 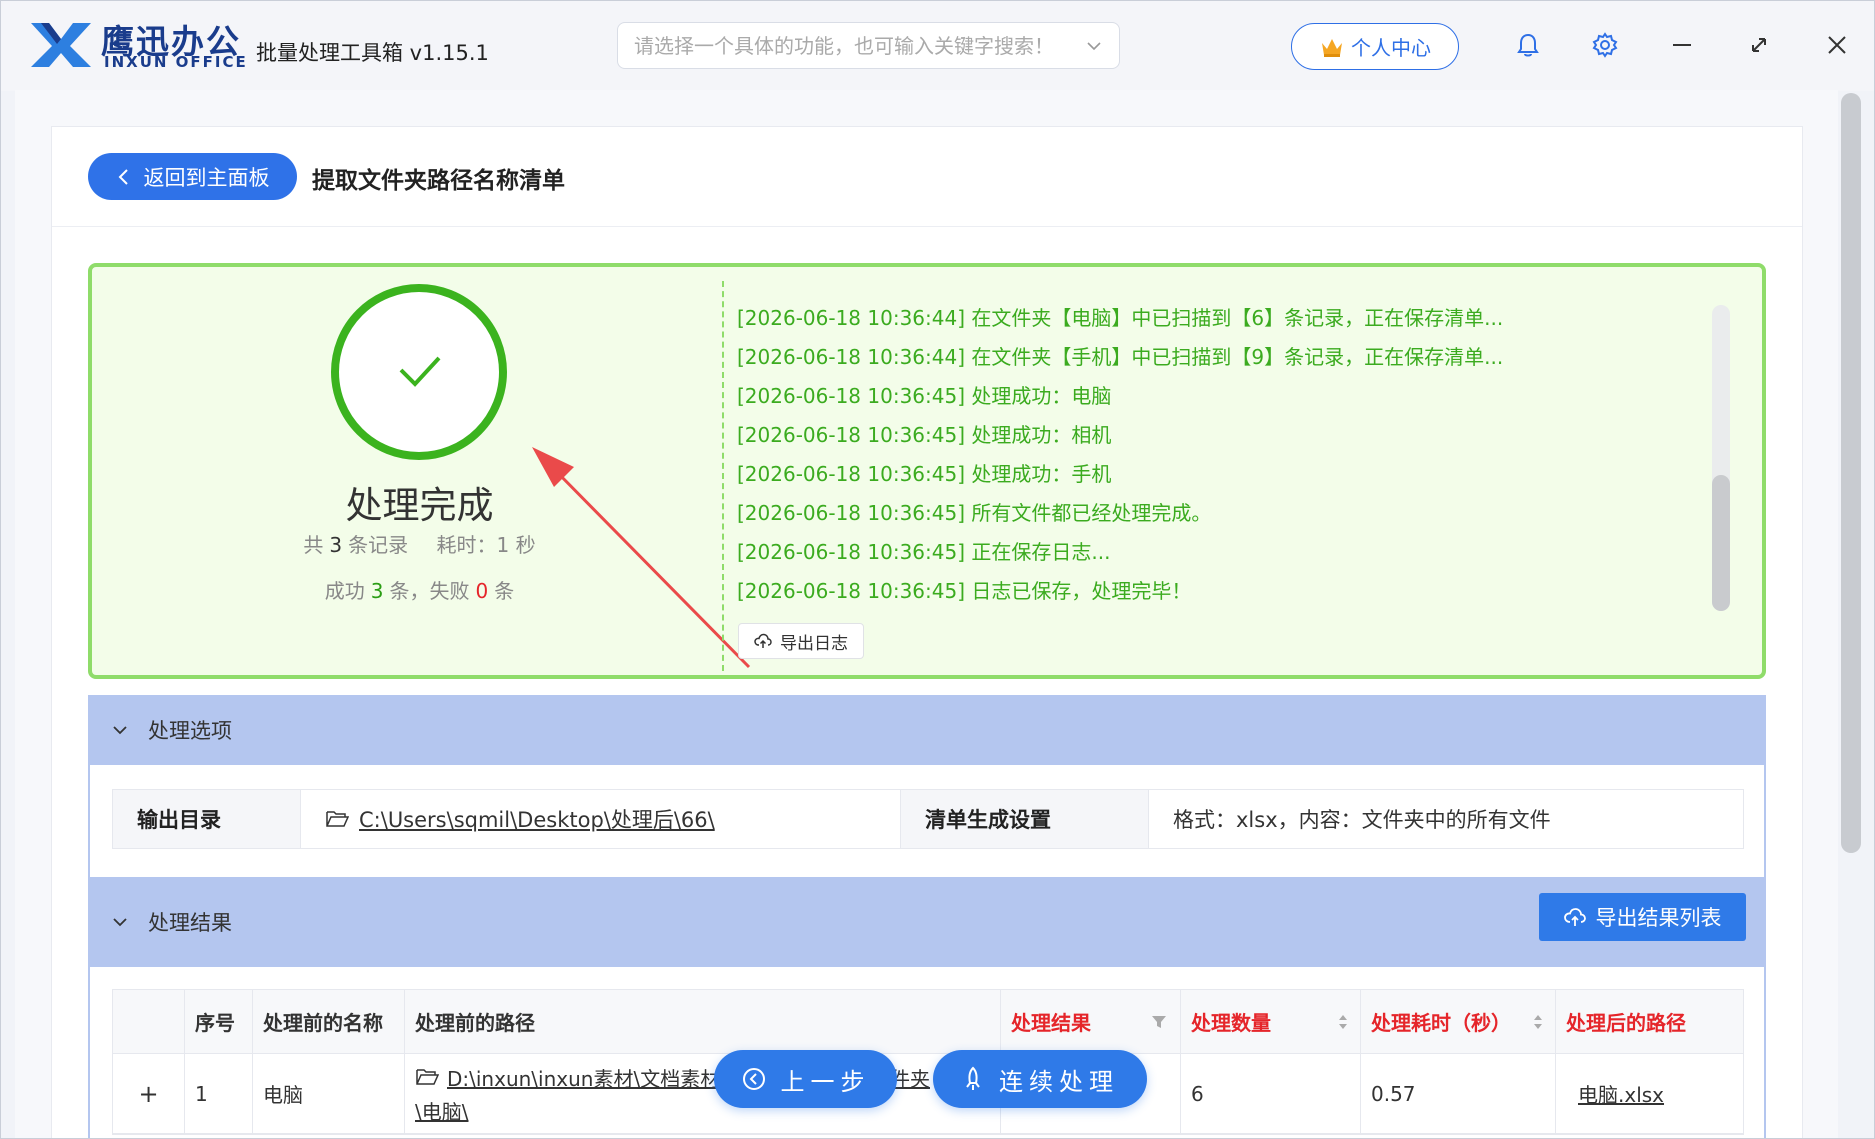 What do you see at coordinates (1626, 1023) in the screenshot?
I see `col-path-after: 处理后的路径` at bounding box center [1626, 1023].